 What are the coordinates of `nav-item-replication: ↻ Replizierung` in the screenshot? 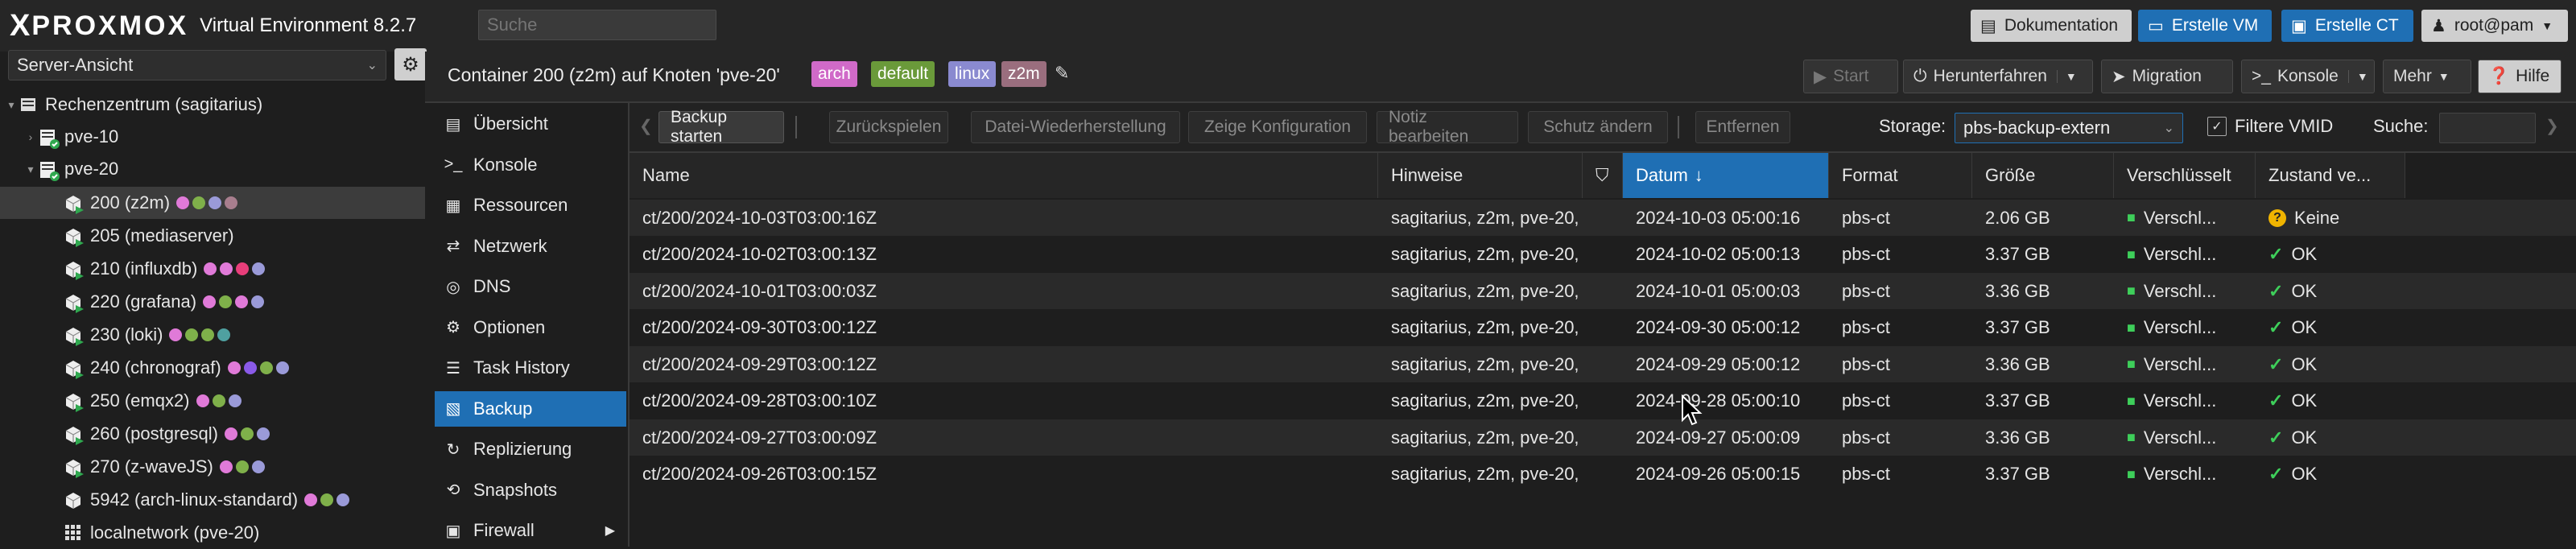 It's located at (530, 449).